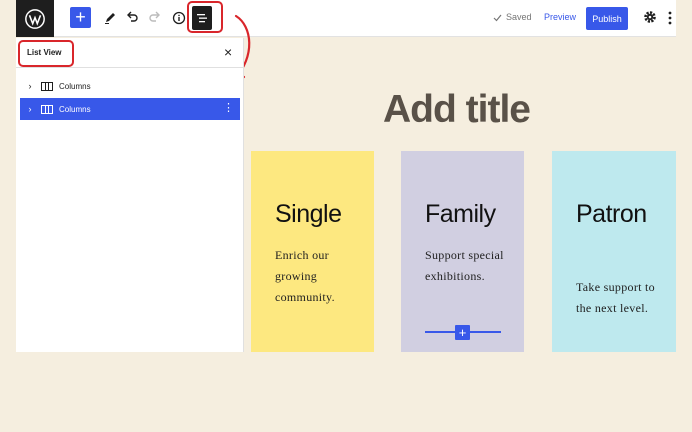  Describe the element at coordinates (228, 52) in the screenshot. I see `close-icon: ×` at that location.